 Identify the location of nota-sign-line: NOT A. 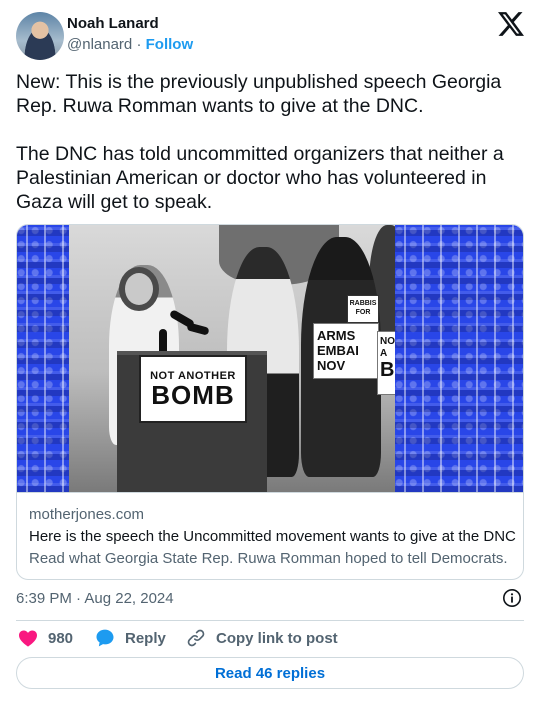
(387, 347).